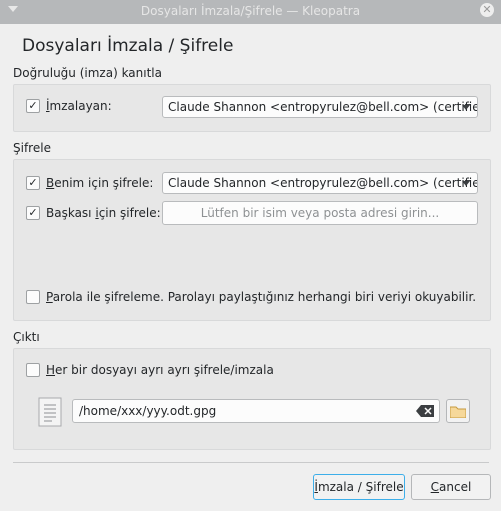  What do you see at coordinates (160, 370) in the screenshot?
I see `separate-files-label: Her bir dosyayı ayrı ayrı şifrele/imzala` at bounding box center [160, 370].